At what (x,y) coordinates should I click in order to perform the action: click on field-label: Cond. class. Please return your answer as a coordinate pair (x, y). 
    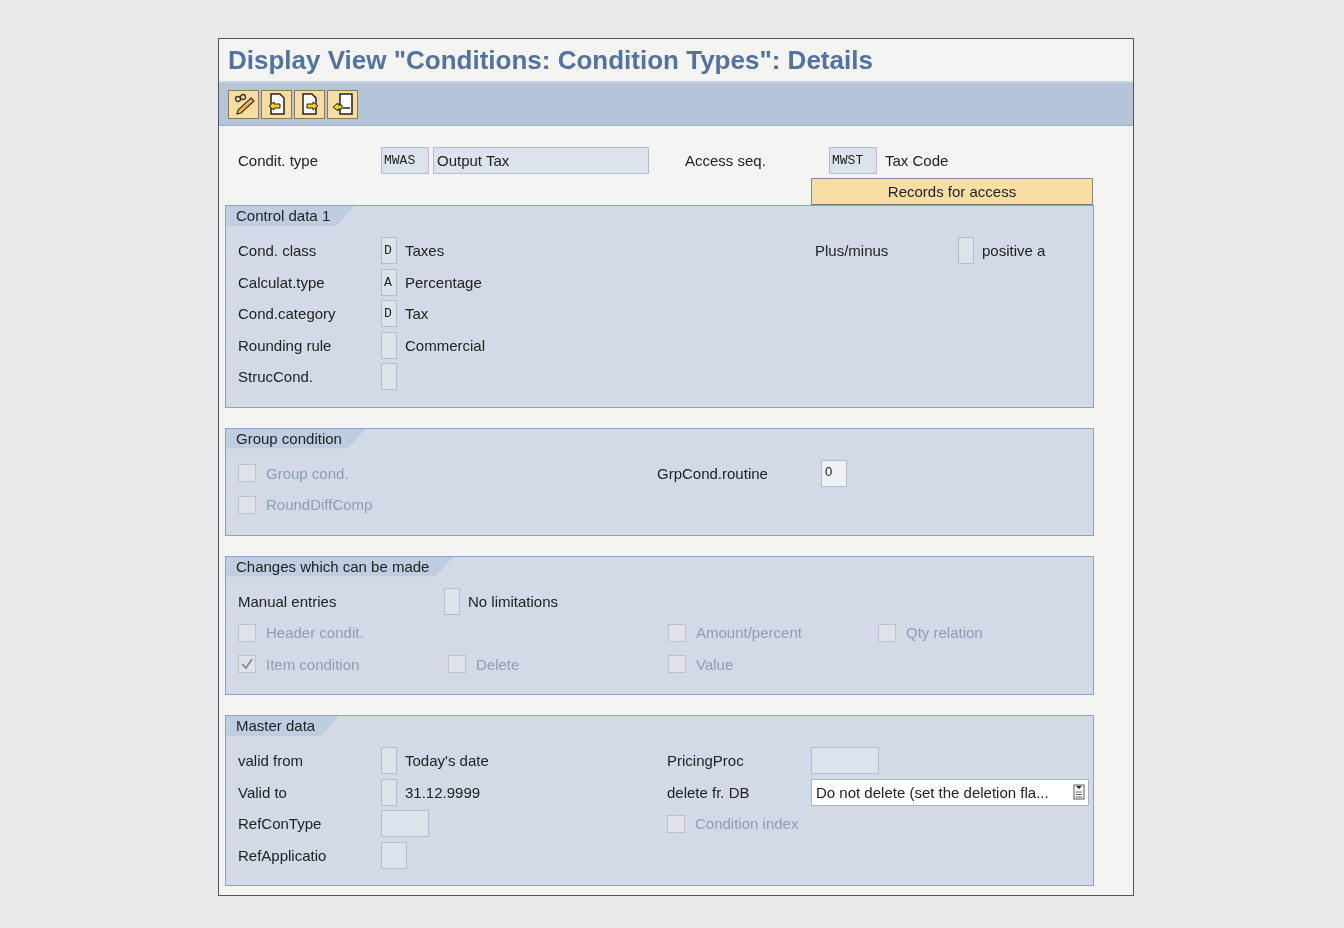
    Looking at the image, I should click on (278, 251).